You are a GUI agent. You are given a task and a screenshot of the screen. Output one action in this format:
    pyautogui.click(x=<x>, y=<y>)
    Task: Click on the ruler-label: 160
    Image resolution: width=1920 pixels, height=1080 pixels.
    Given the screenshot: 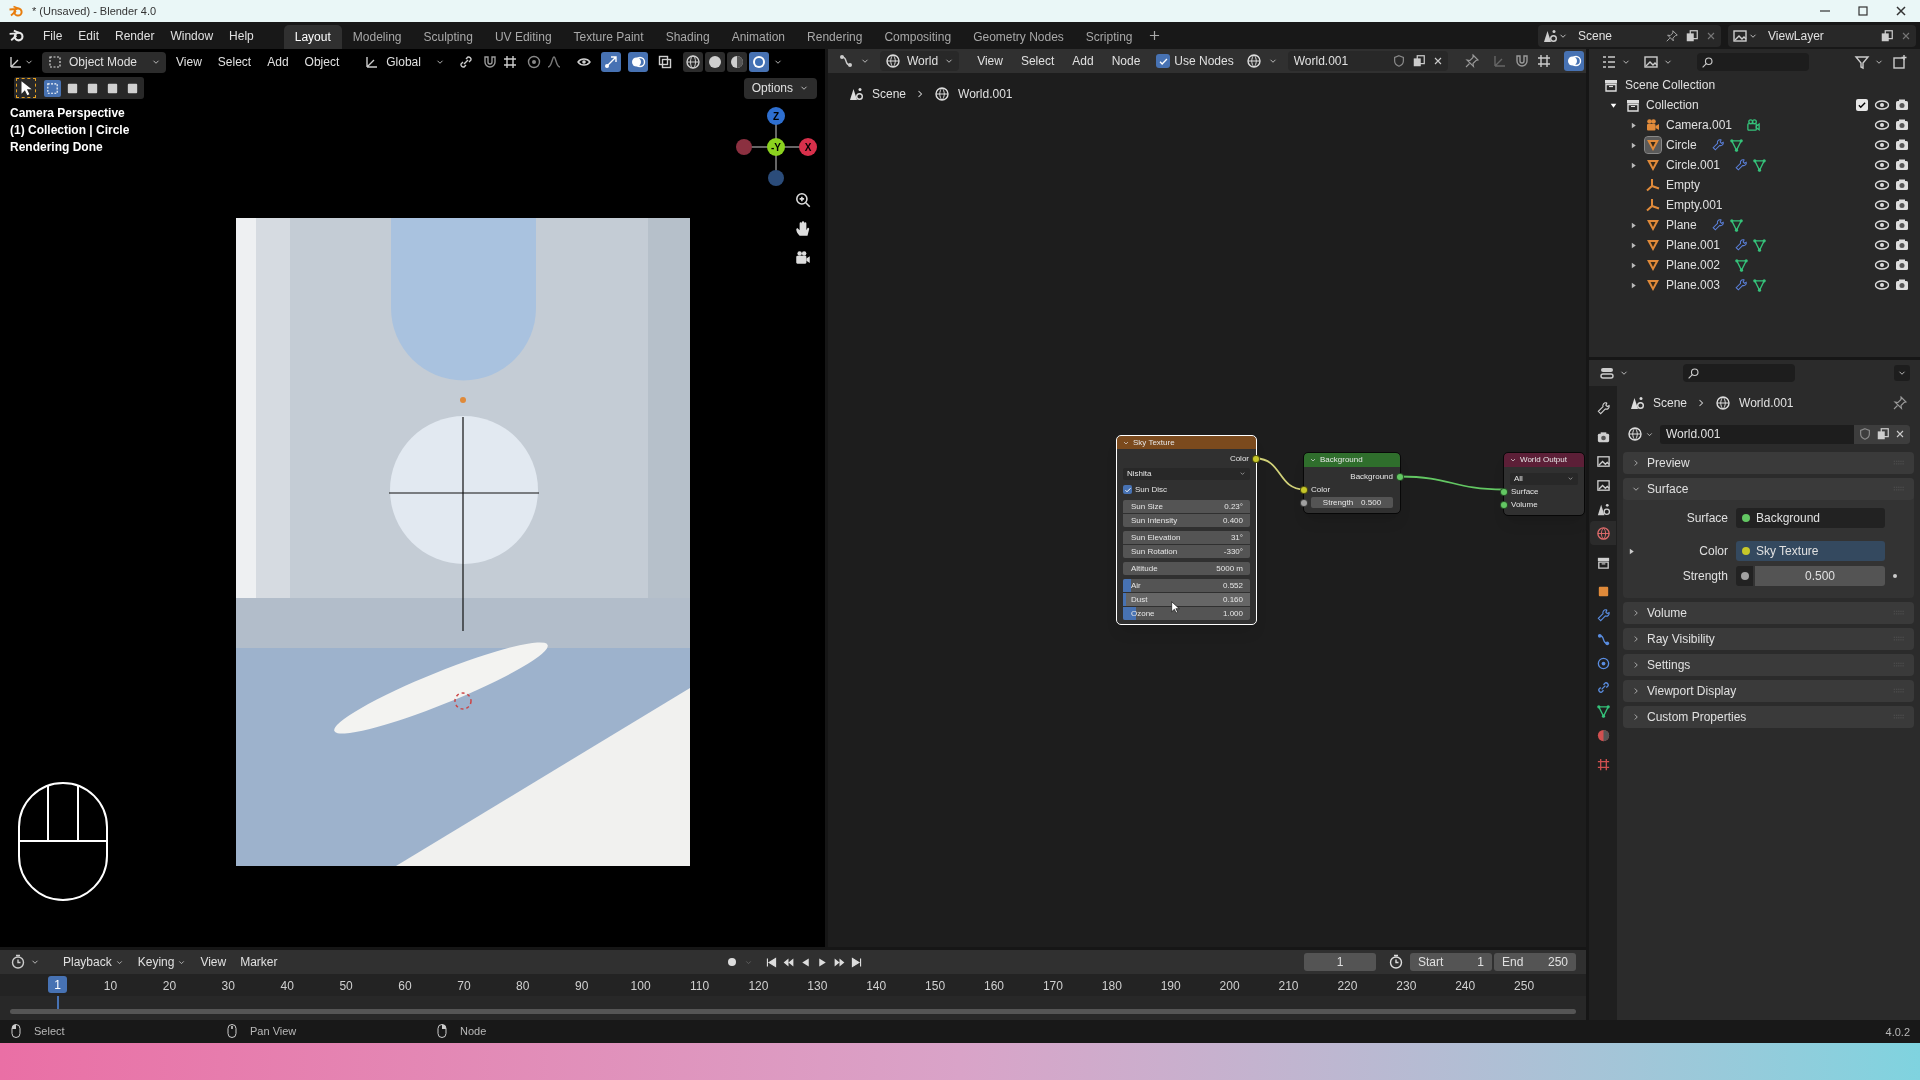 What is the action you would take?
    pyautogui.click(x=994, y=986)
    